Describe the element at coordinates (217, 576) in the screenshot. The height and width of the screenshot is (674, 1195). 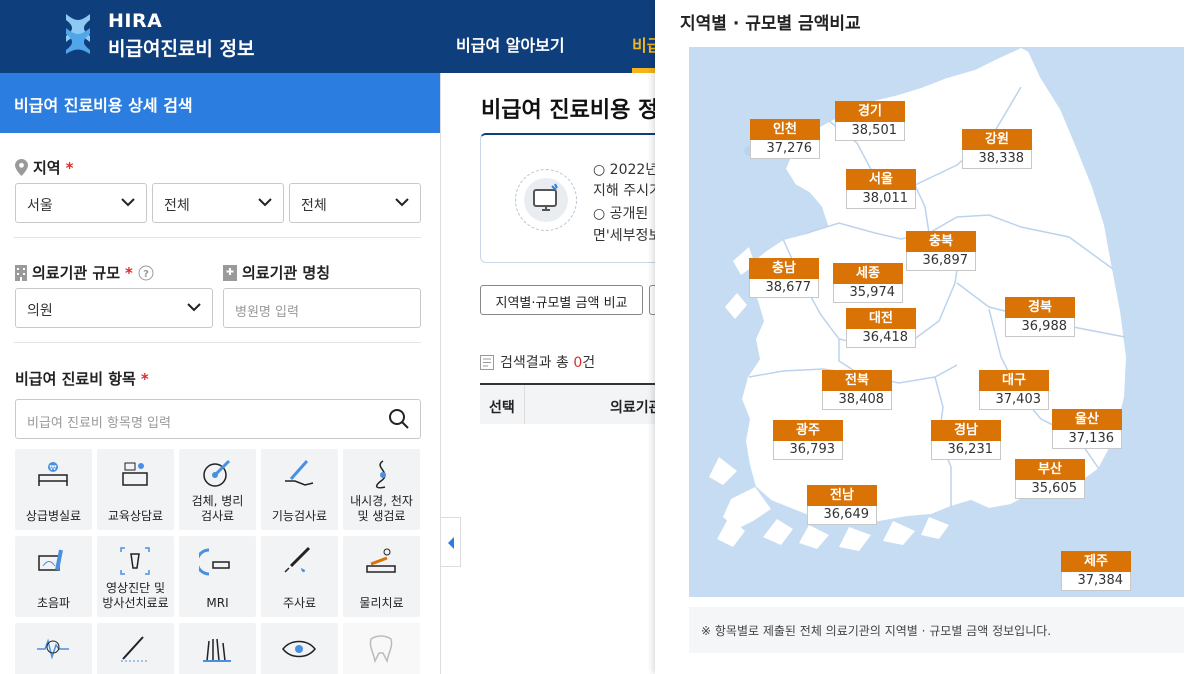
I see `item-category-8: MRI` at that location.